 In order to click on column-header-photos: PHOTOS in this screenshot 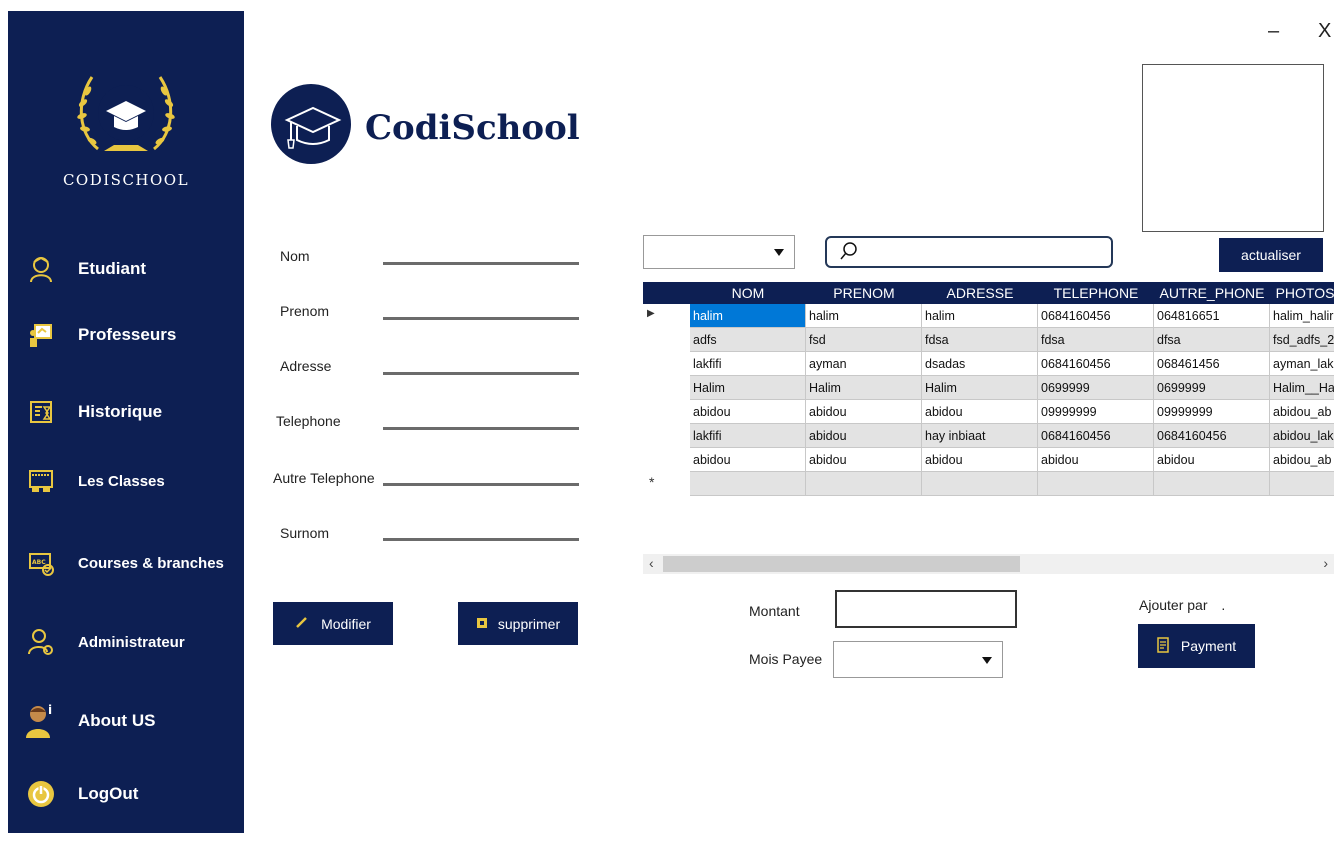, I will do `click(1302, 293)`.